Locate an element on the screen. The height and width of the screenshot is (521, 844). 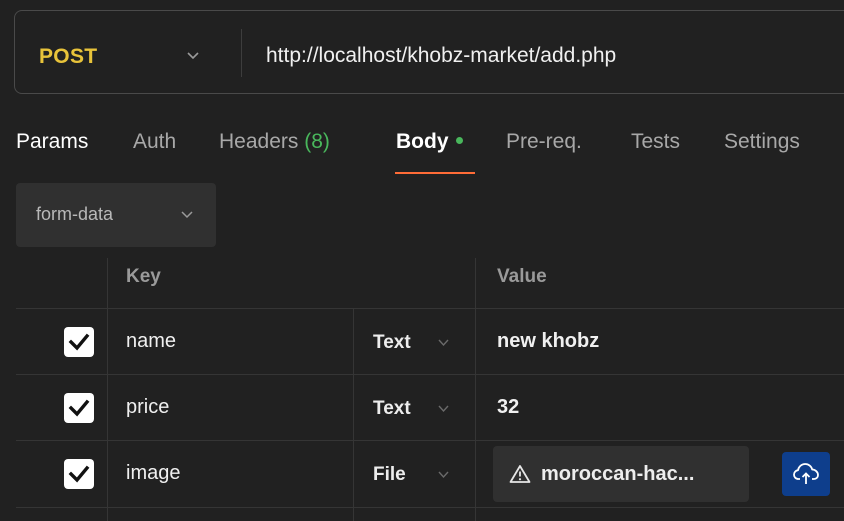
row-key: image is located at coordinates (153, 473).